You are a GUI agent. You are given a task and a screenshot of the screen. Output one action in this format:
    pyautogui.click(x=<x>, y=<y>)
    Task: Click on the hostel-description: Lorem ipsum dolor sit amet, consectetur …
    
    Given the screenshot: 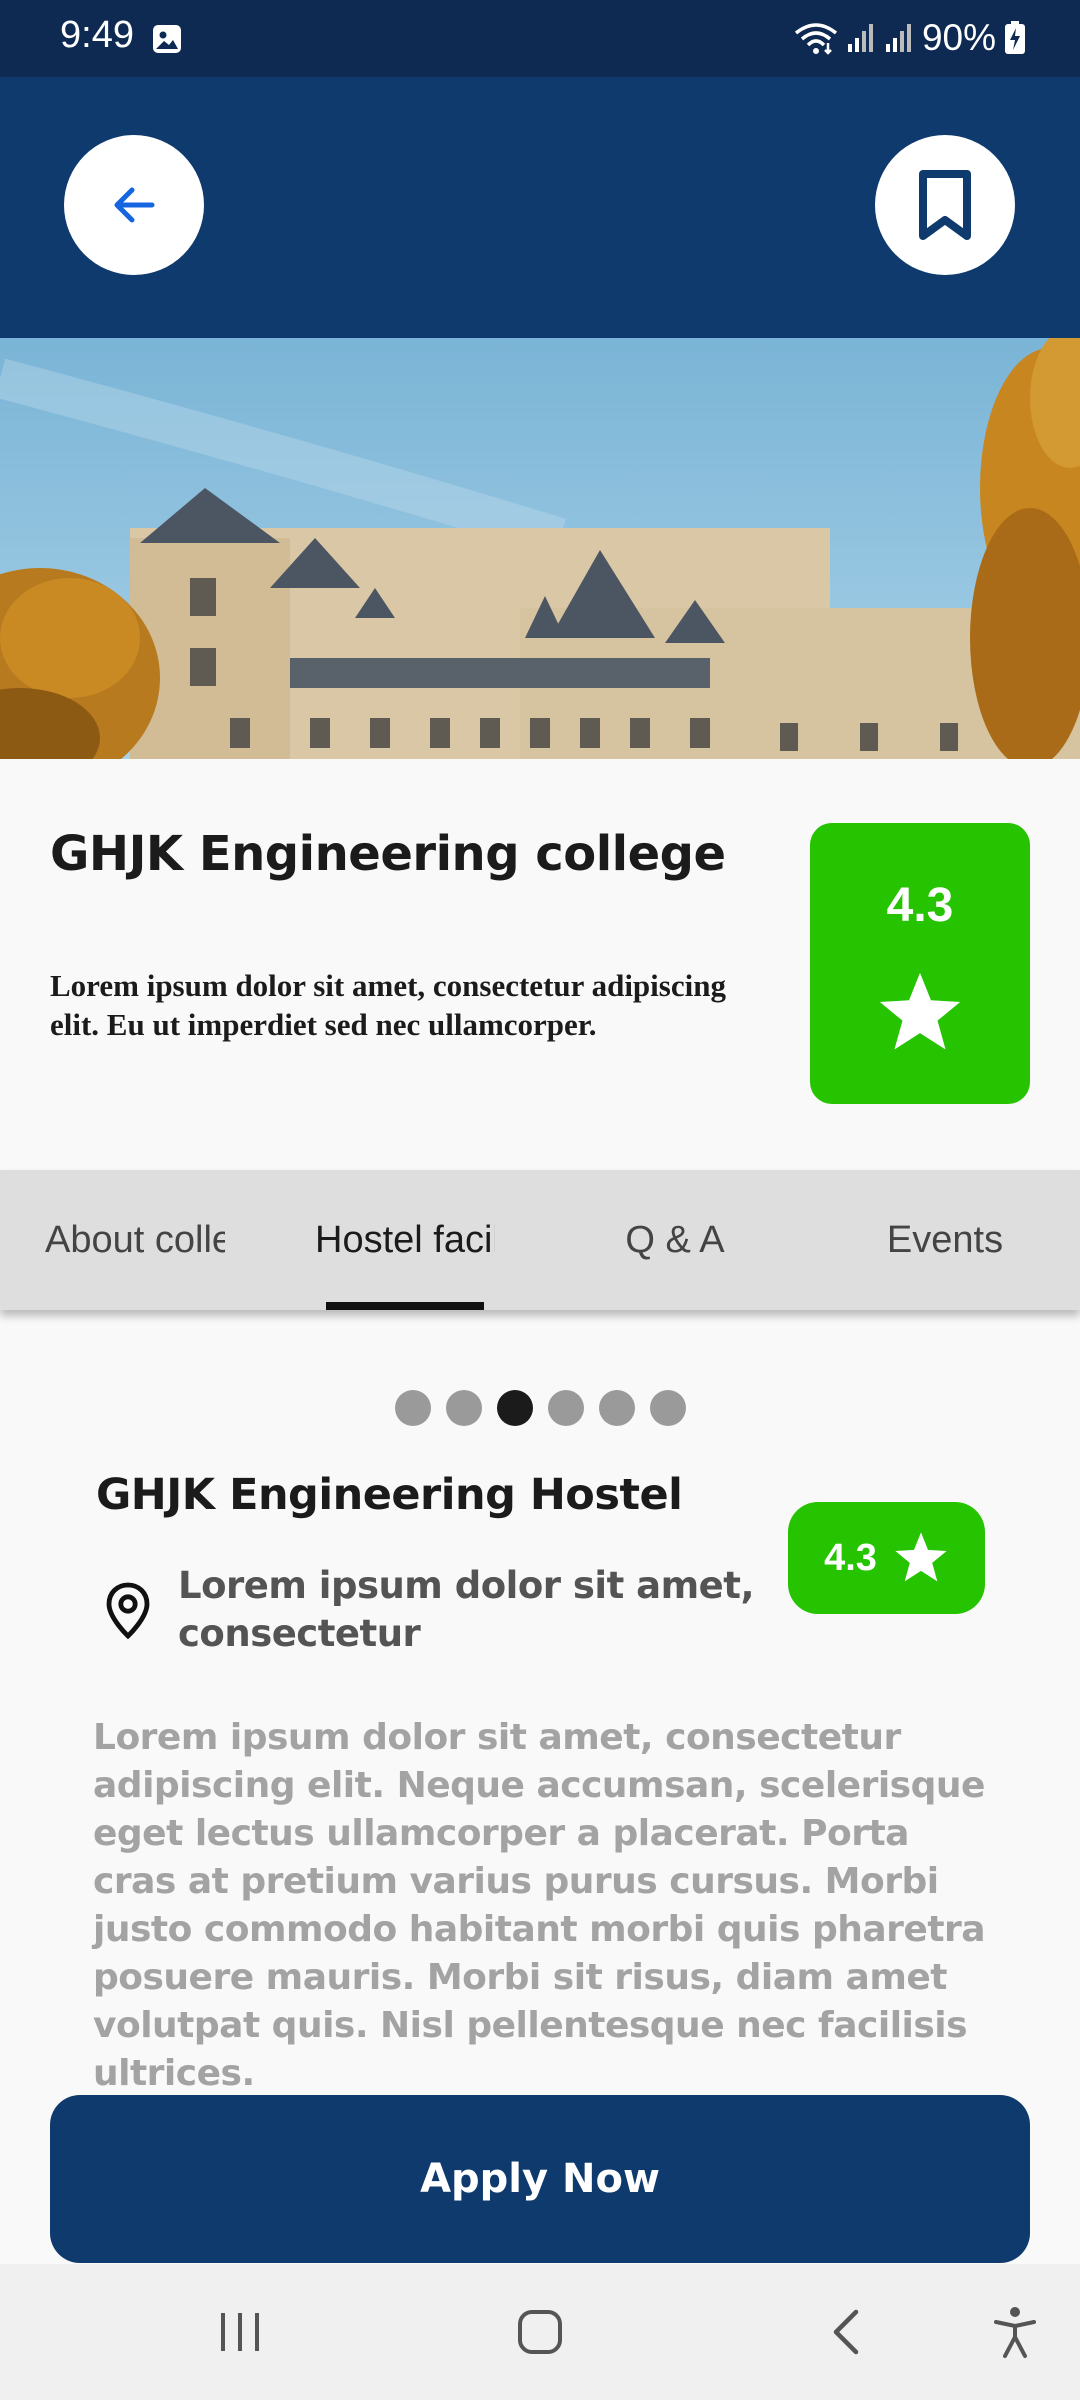 What is the action you would take?
    pyautogui.click(x=539, y=1905)
    